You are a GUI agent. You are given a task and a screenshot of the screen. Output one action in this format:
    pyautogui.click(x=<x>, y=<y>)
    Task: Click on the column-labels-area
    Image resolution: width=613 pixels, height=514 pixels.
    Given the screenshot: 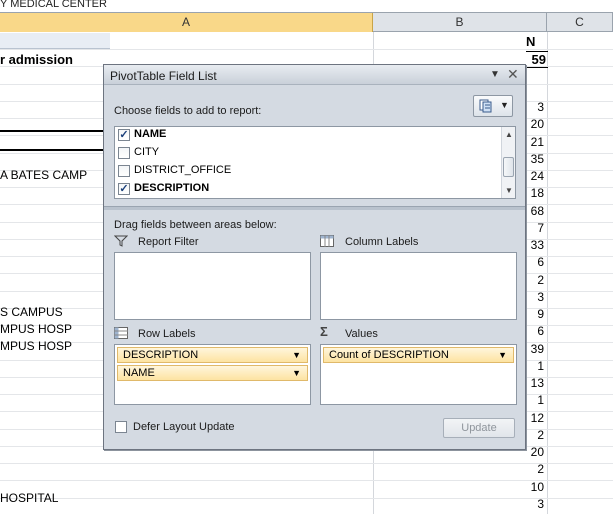 What is the action you would take?
    pyautogui.click(x=418, y=286)
    